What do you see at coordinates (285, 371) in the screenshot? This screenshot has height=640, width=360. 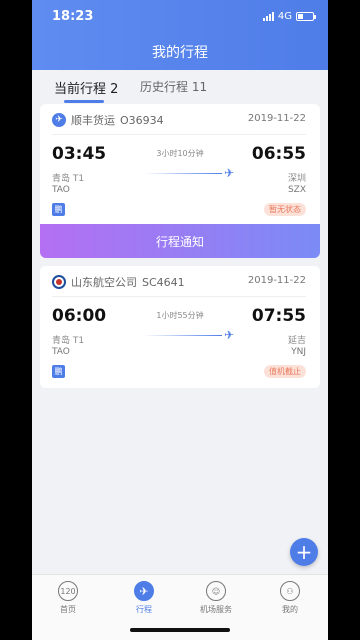 I see `status-badge: 值机截止` at bounding box center [285, 371].